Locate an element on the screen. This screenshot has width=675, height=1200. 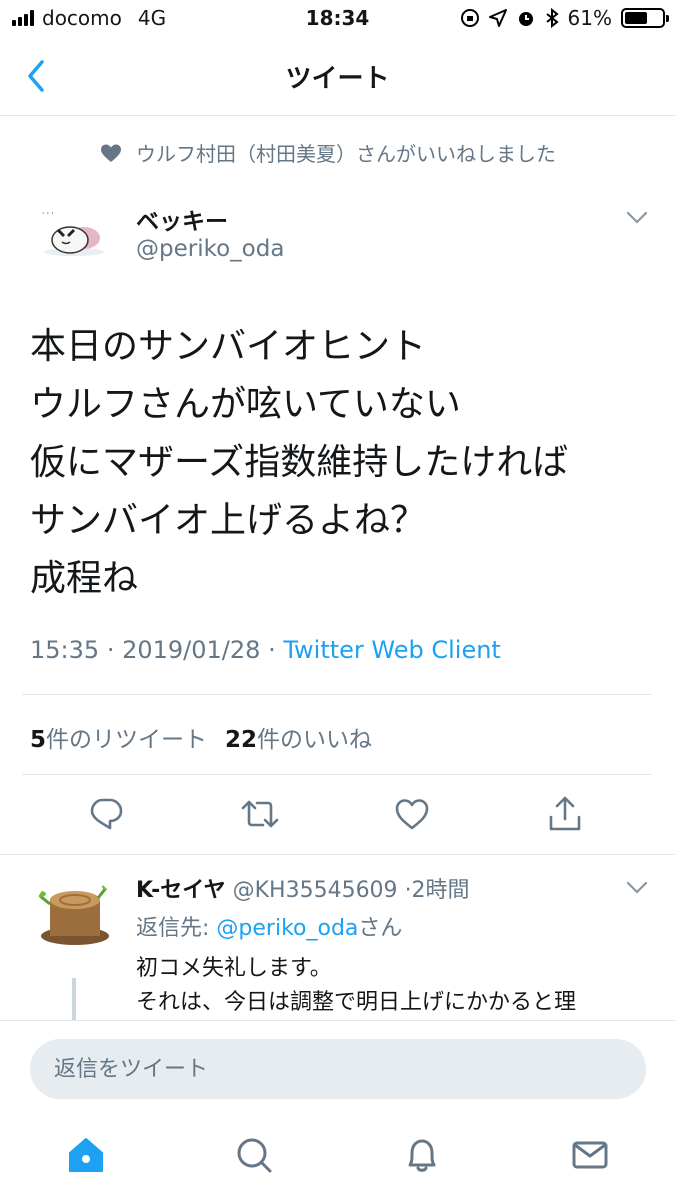
retweet-count: 5 is located at coordinates (38, 740).